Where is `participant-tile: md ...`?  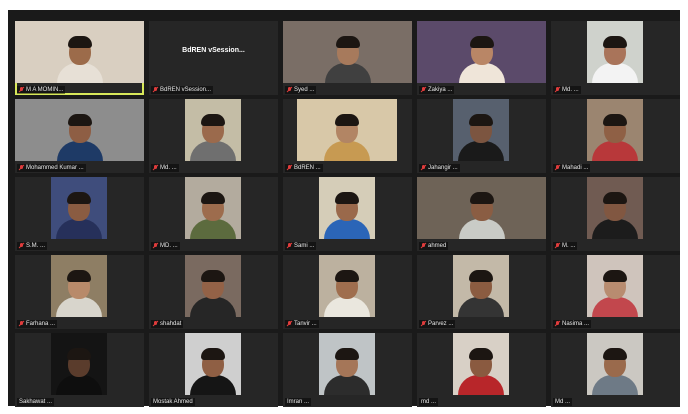
participant-tile: md ... is located at coordinates (481, 370).